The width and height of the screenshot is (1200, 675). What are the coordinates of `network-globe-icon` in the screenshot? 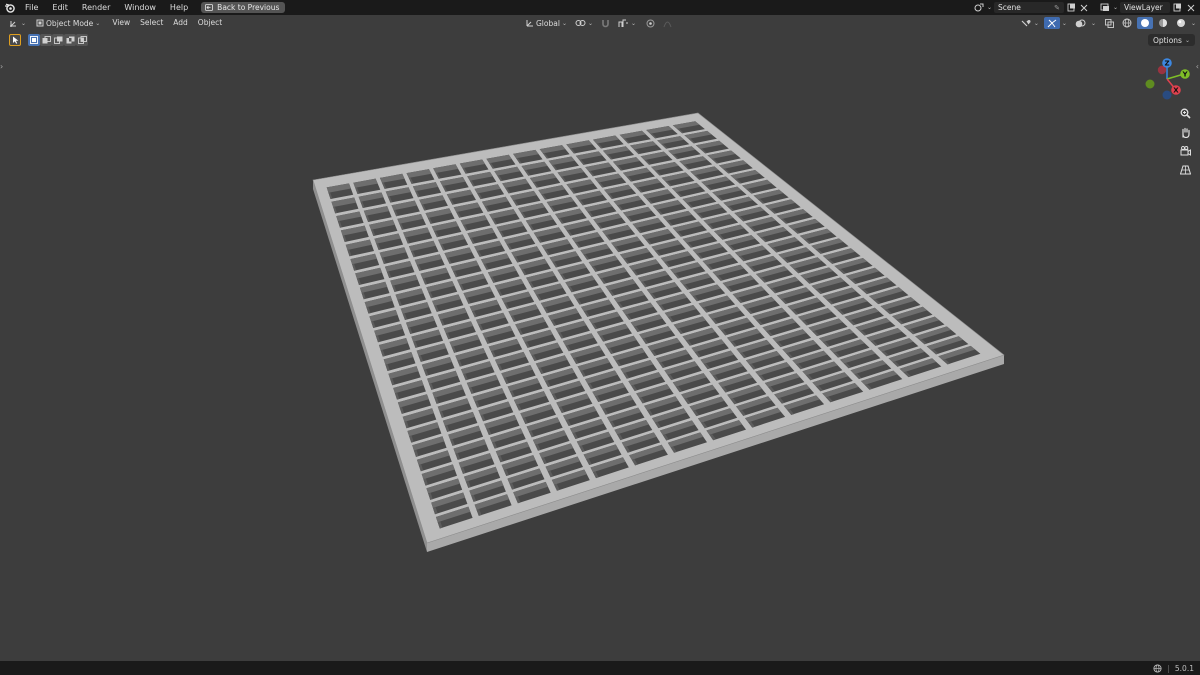 It's located at (1157, 668).